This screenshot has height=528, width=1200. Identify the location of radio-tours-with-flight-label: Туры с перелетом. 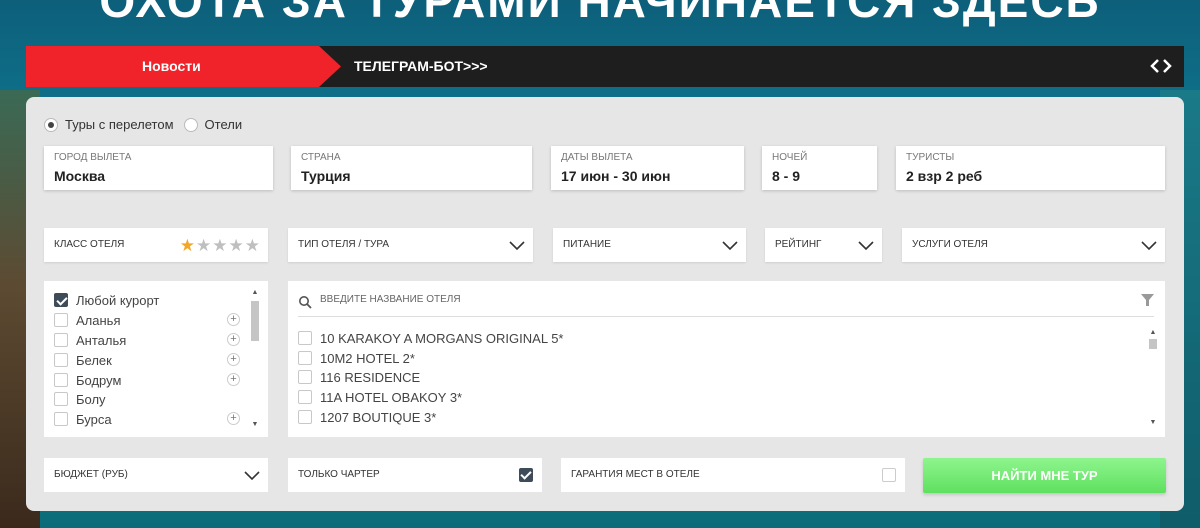
(119, 124).